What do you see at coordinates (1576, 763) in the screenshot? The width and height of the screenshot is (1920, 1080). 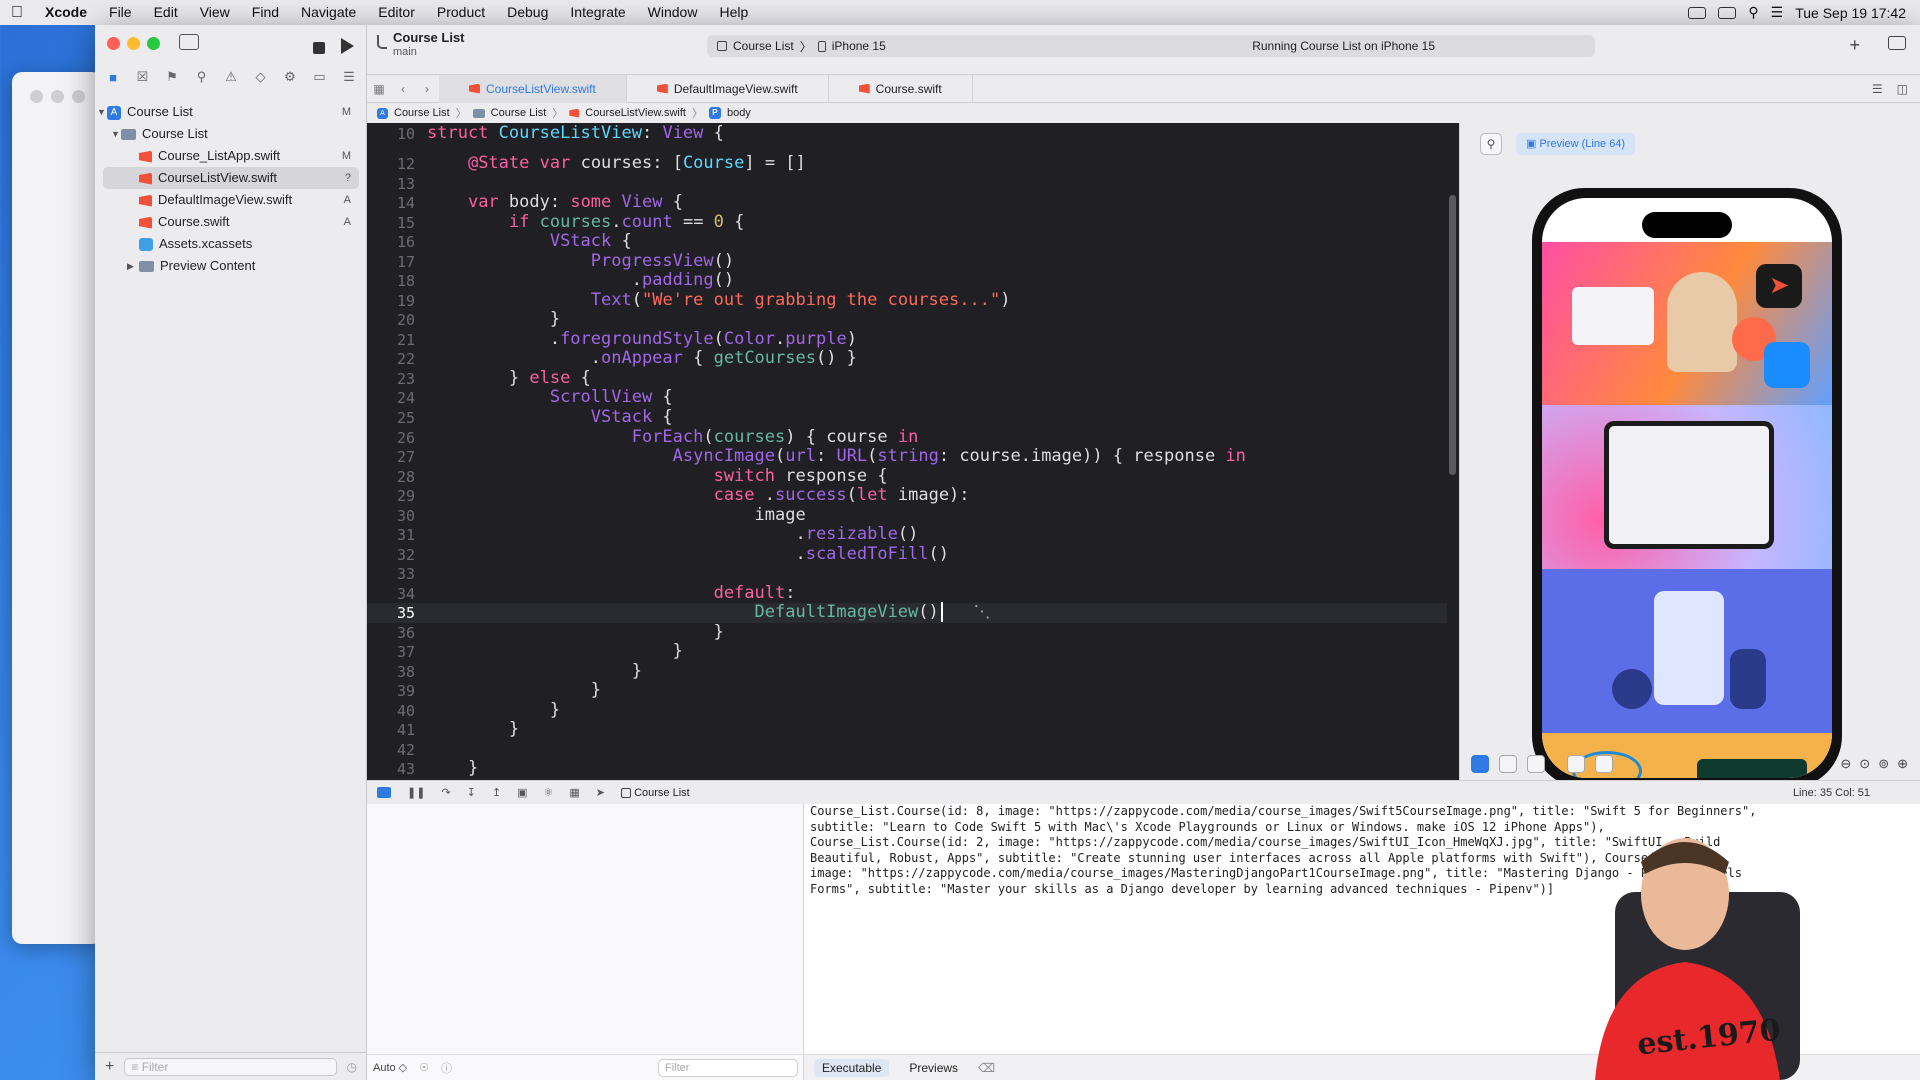 I see `canvas-settings-button` at bounding box center [1576, 763].